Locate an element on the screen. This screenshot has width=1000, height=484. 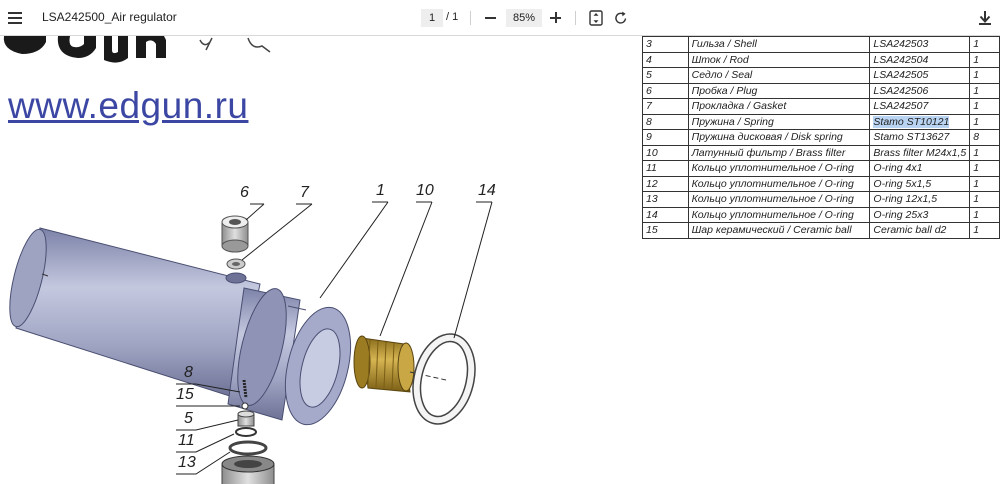
pdf-toolbar: LSA242500_Air regulator 1 / 1 85% is located at coordinates (500, 18).